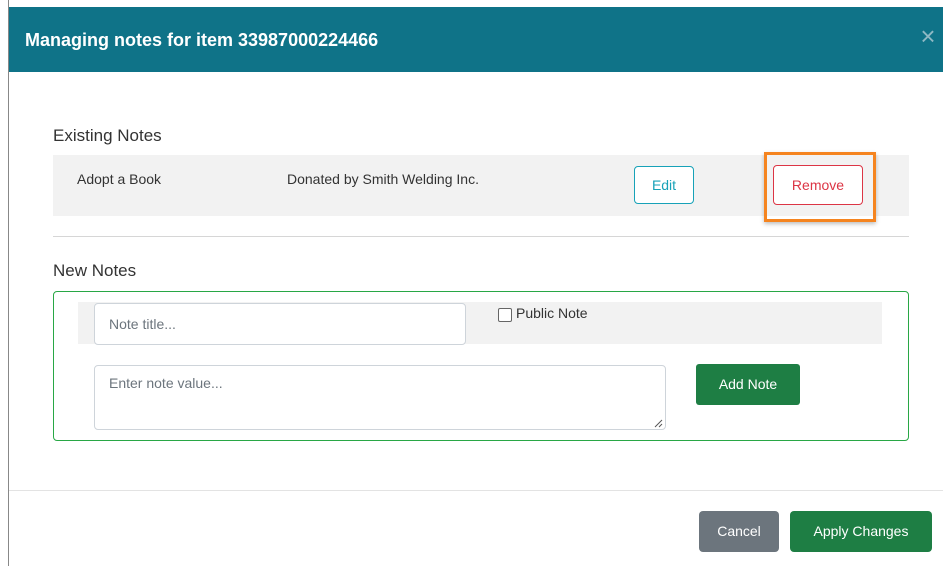 The width and height of the screenshot is (943, 566). Describe the element at coordinates (748, 384) in the screenshot. I see `add-note-button: Add Note` at that location.